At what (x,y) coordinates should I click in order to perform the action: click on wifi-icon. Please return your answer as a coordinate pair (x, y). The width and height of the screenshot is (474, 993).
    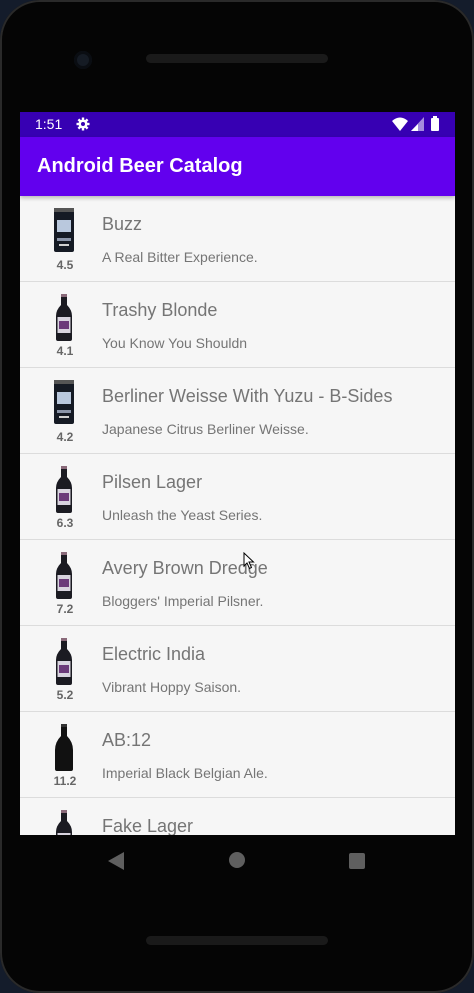
    Looking at the image, I should click on (400, 124).